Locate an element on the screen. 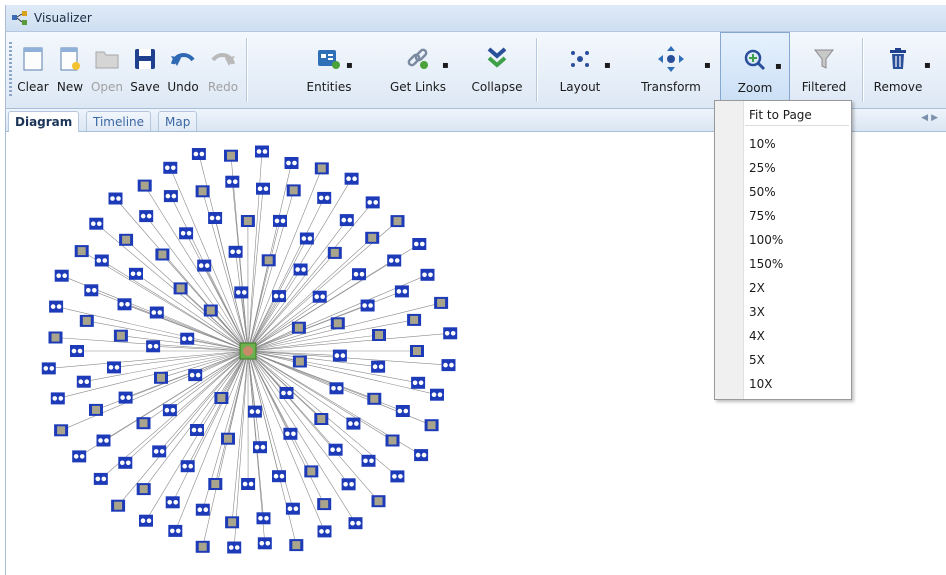  filtered-button: Filtered is located at coordinates (824, 70).